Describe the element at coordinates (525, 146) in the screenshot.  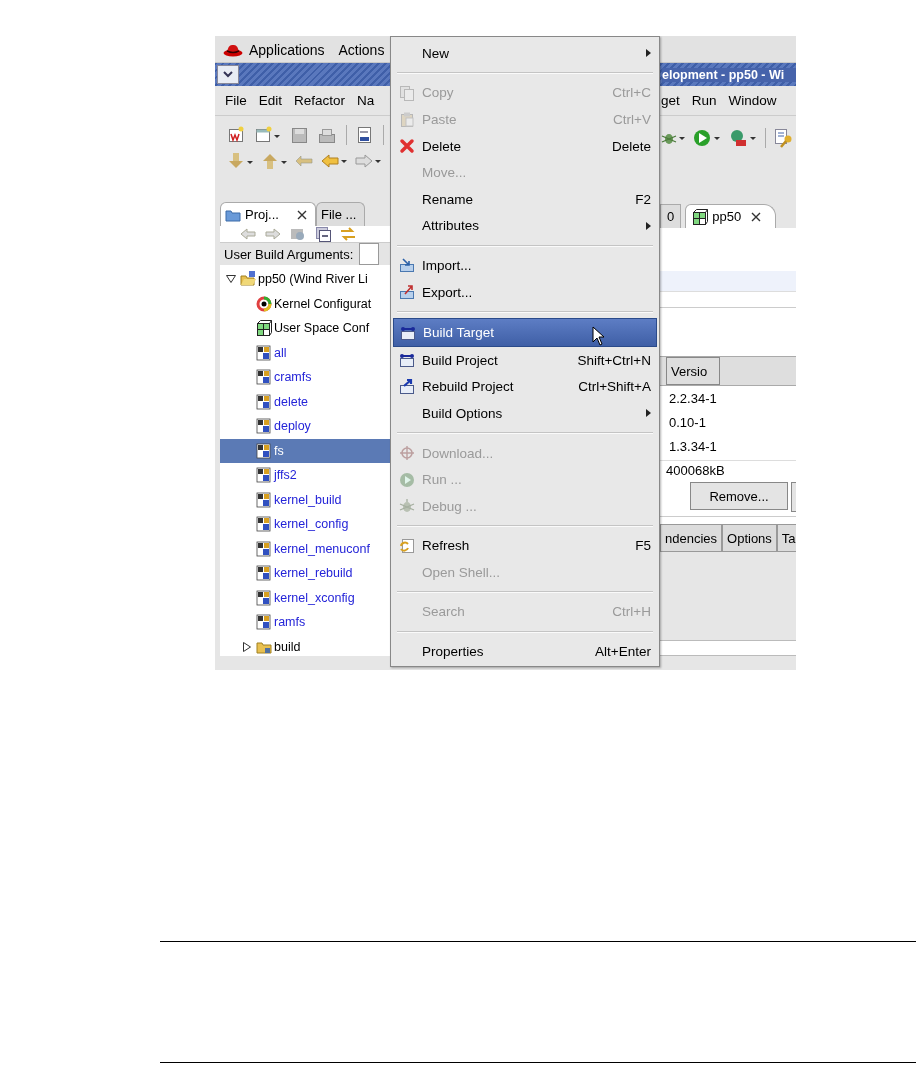
I see `menu-item: Delete Delete` at that location.